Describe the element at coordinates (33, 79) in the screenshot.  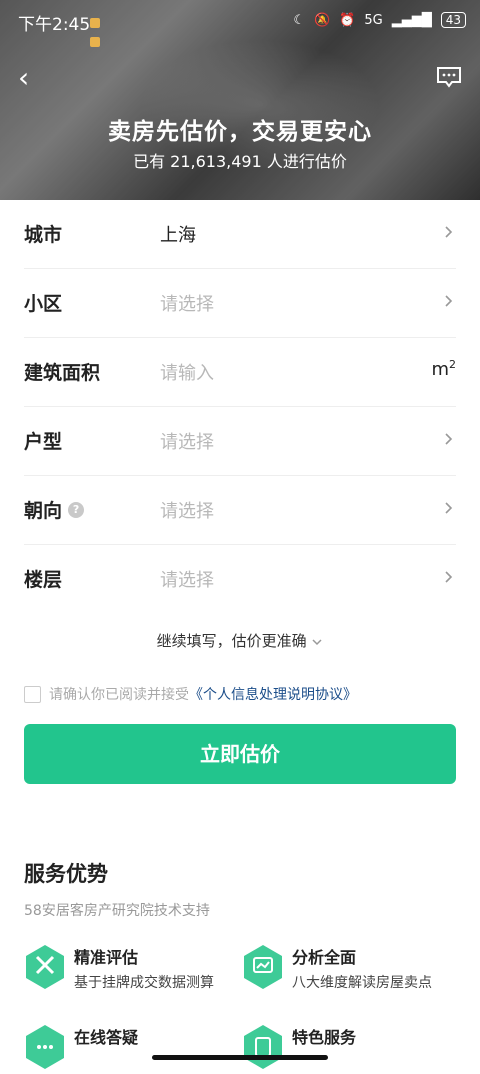
I see `back-icon: ‹` at that location.